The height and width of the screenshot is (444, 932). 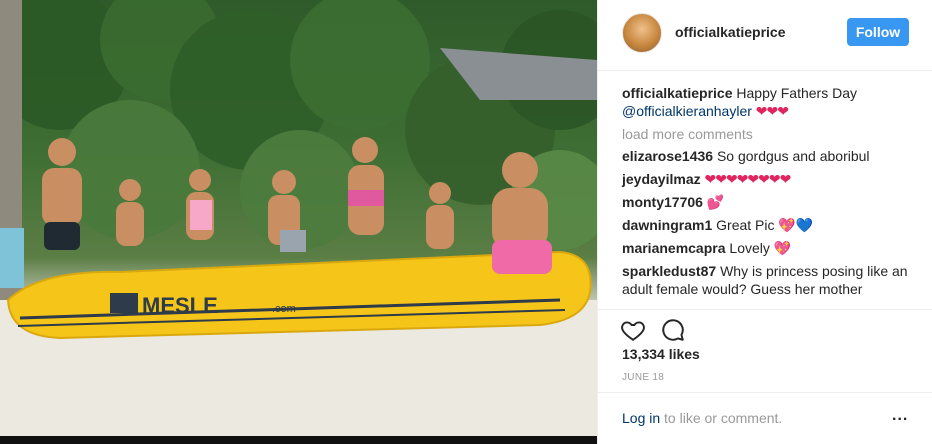 What do you see at coordinates (180, 305) in the screenshot?
I see `boat-brand-text: MESLE` at bounding box center [180, 305].